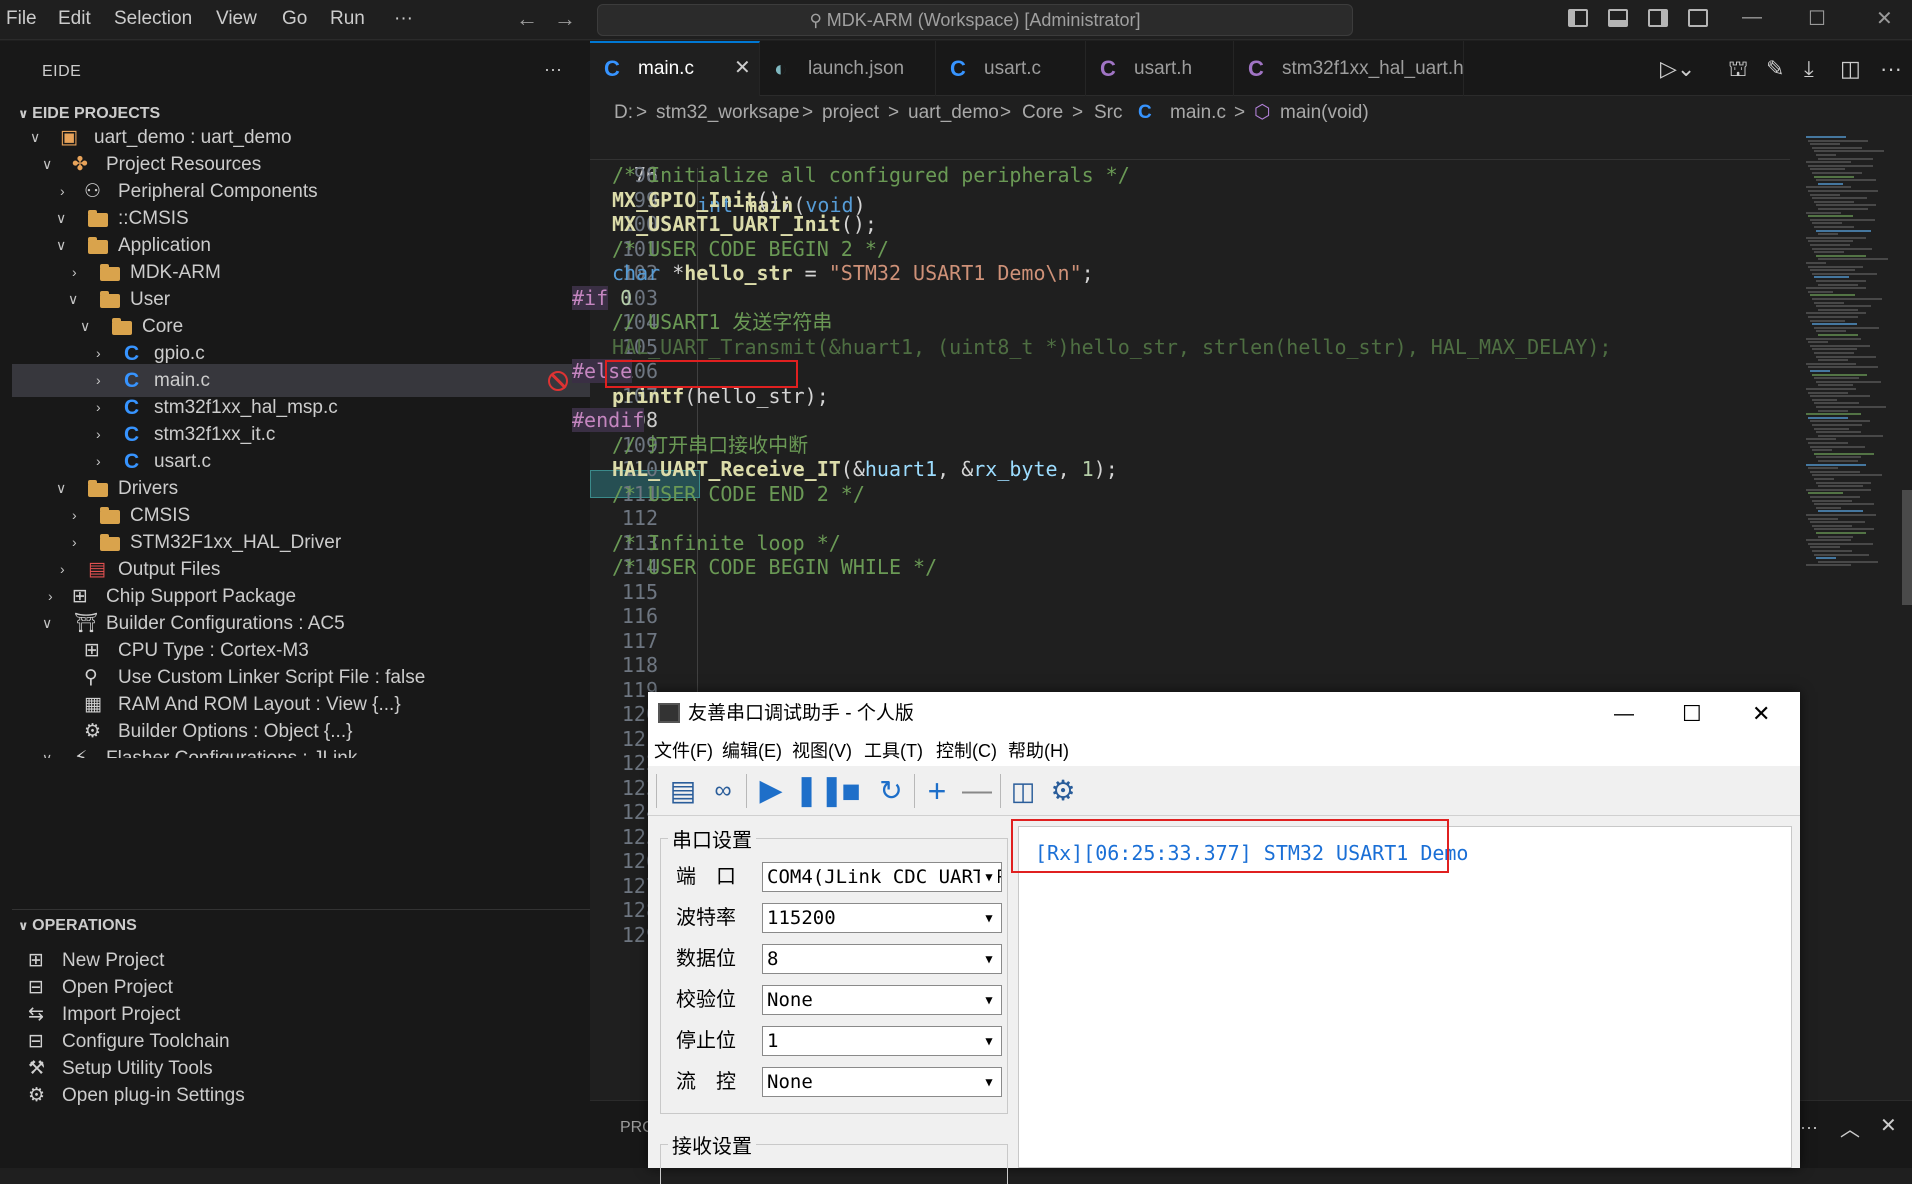 This screenshot has width=1912, height=1184. What do you see at coordinates (723, 791) in the screenshot?
I see `record-icon: ∞` at bounding box center [723, 791].